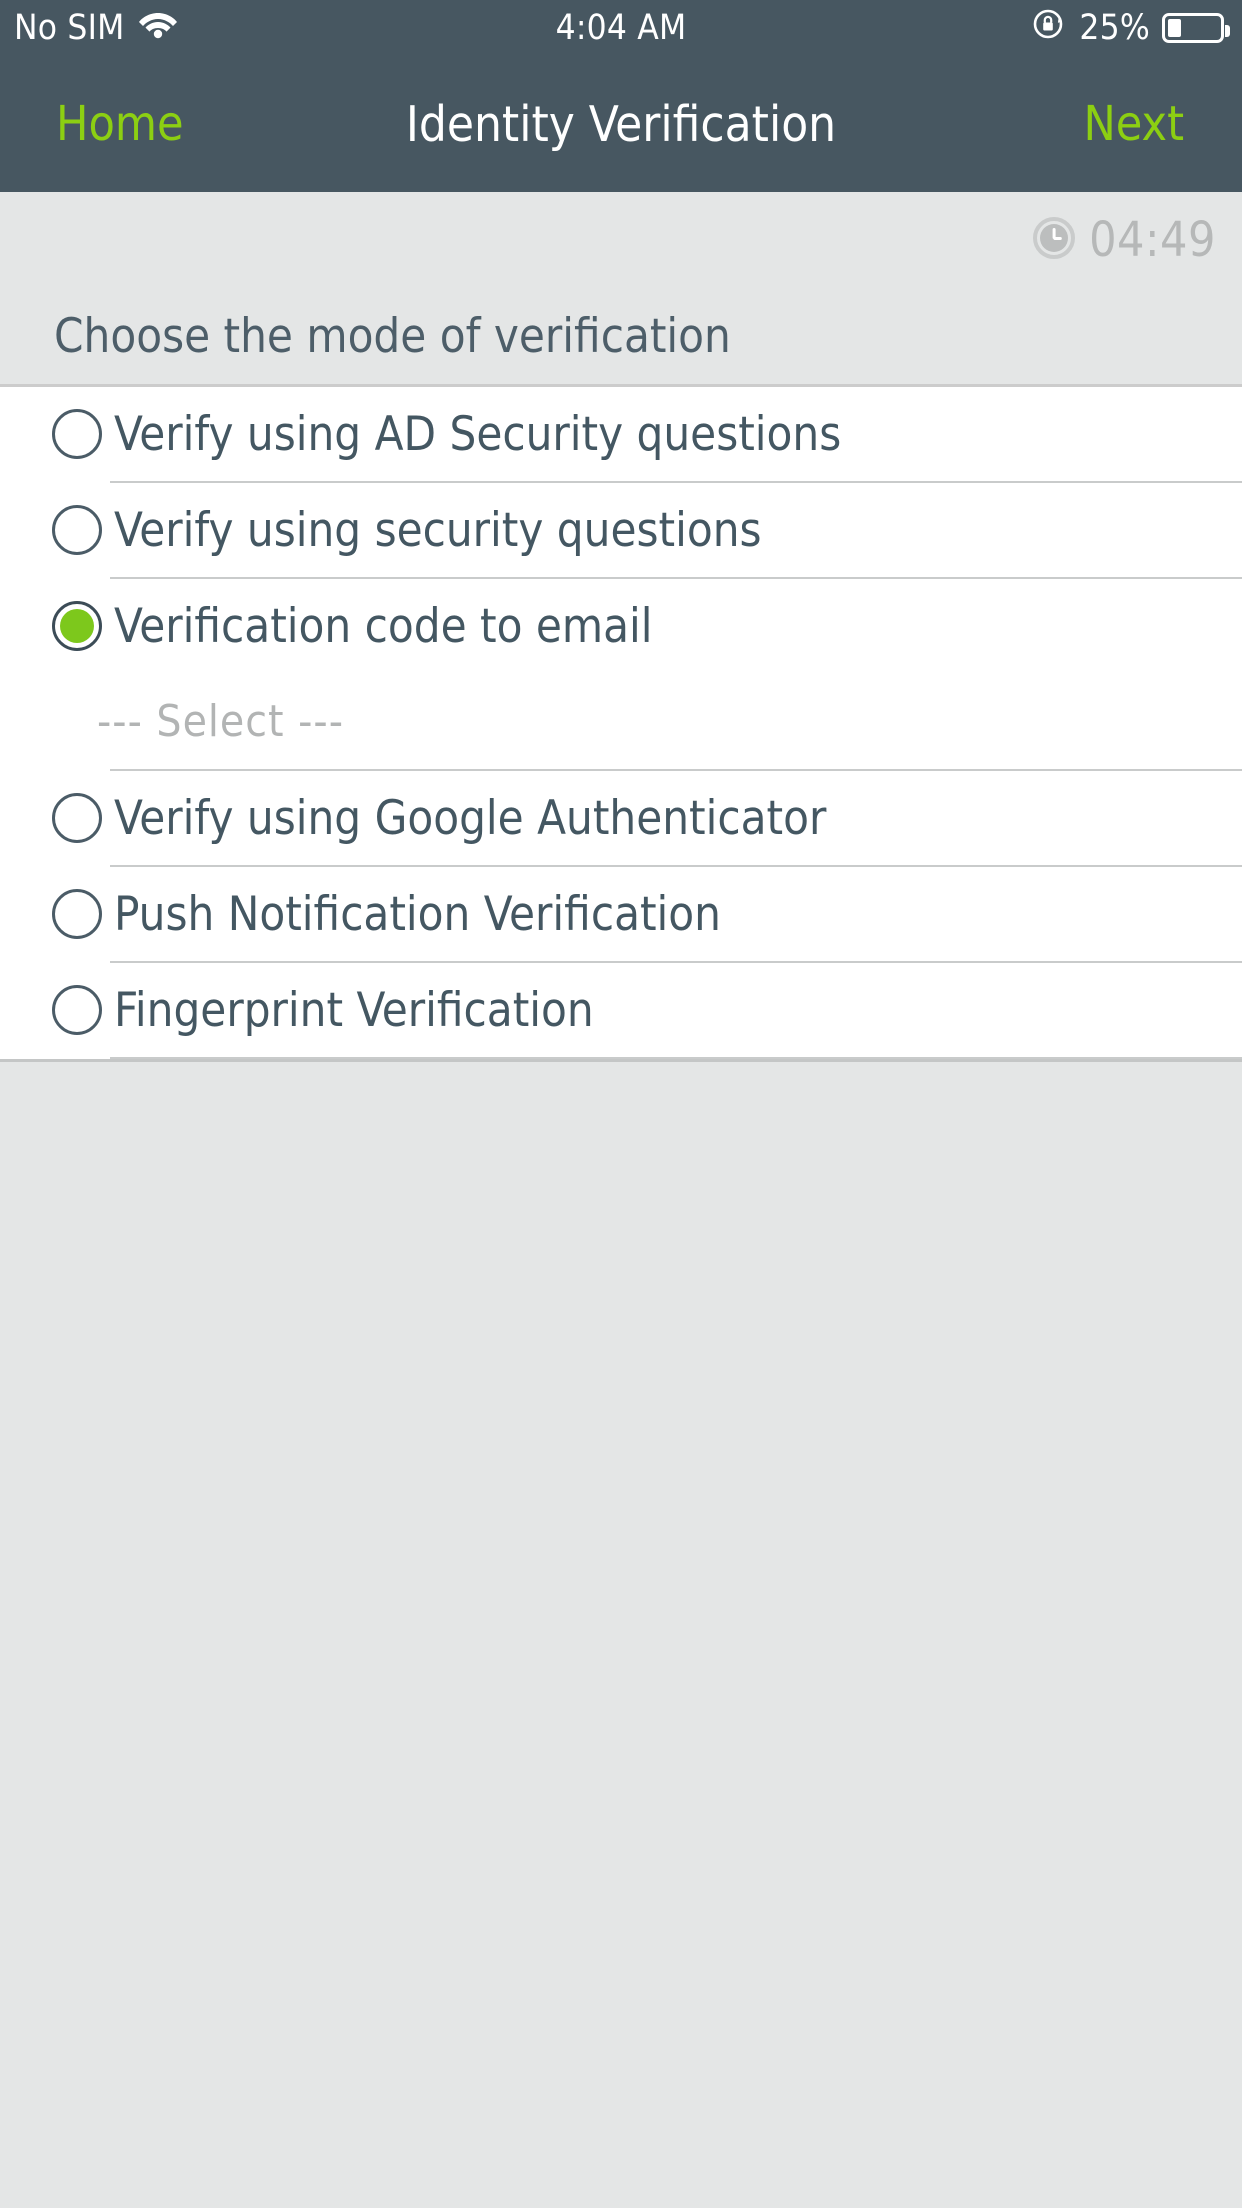 The width and height of the screenshot is (1242, 2208). I want to click on email-select-dropdown: --- Select ---, so click(621, 721).